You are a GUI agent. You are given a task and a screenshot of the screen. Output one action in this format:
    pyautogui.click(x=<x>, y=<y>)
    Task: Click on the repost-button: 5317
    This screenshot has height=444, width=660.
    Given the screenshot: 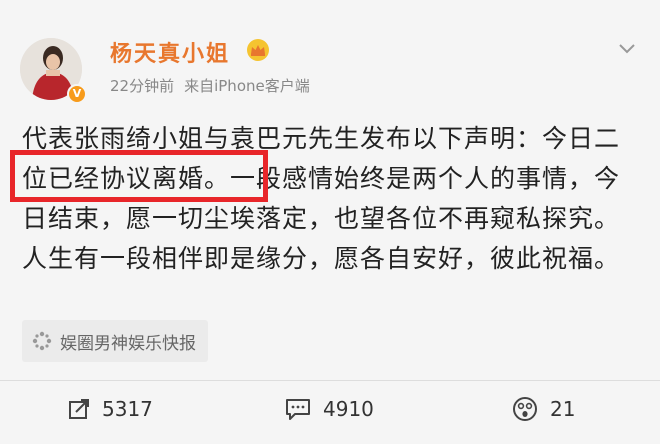 What is the action you would take?
    pyautogui.click(x=110, y=409)
    